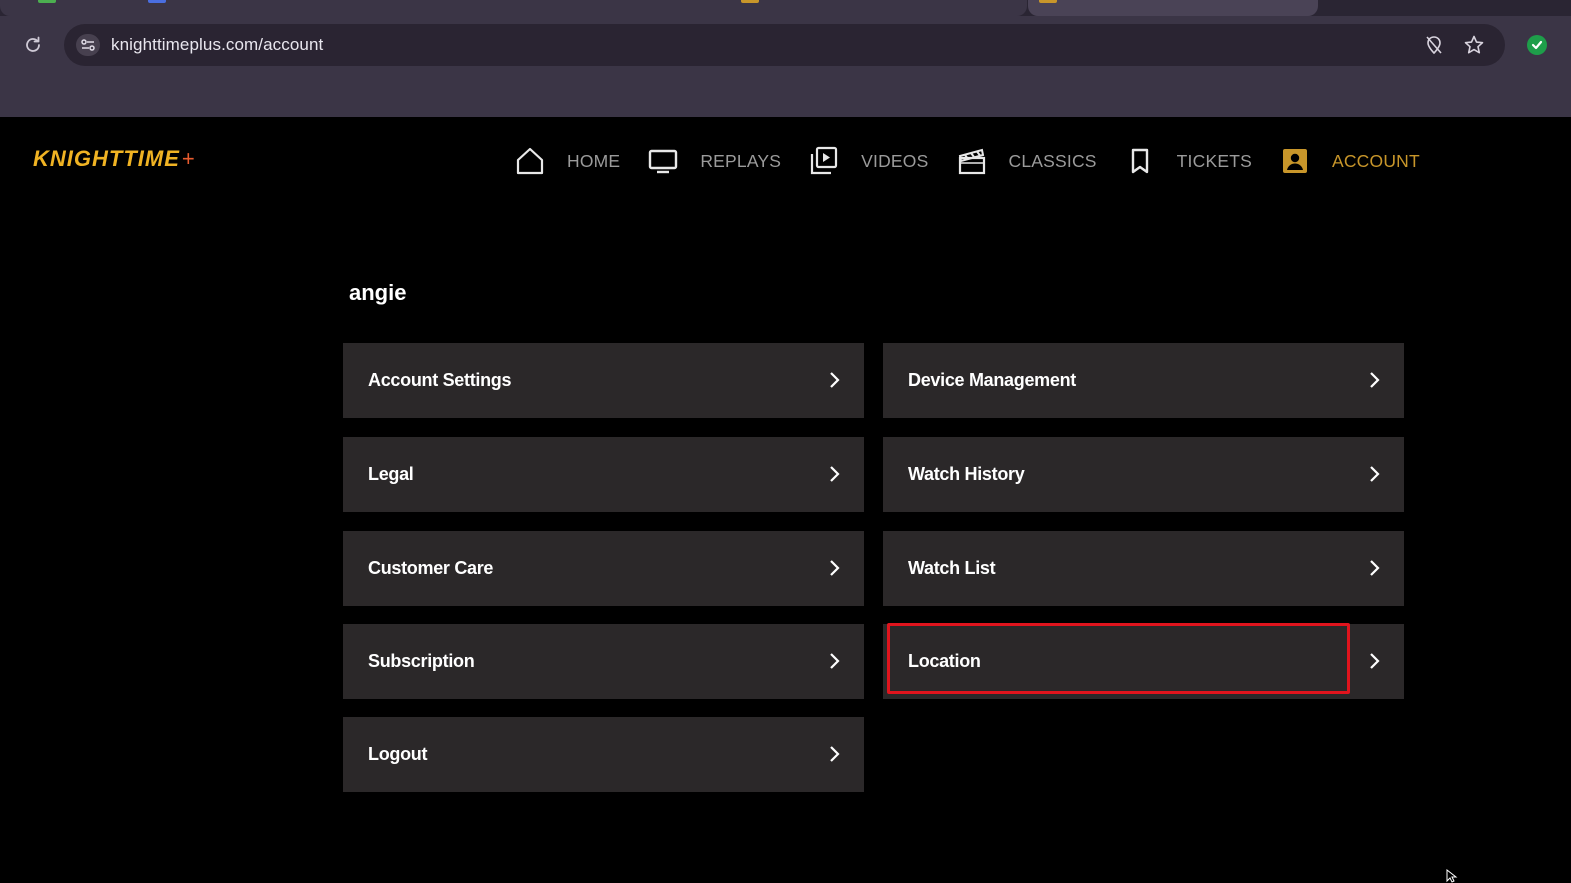 Image resolution: width=1571 pixels, height=883 pixels. What do you see at coordinates (594, 160) in the screenshot?
I see `nav-home-label: HOME` at bounding box center [594, 160].